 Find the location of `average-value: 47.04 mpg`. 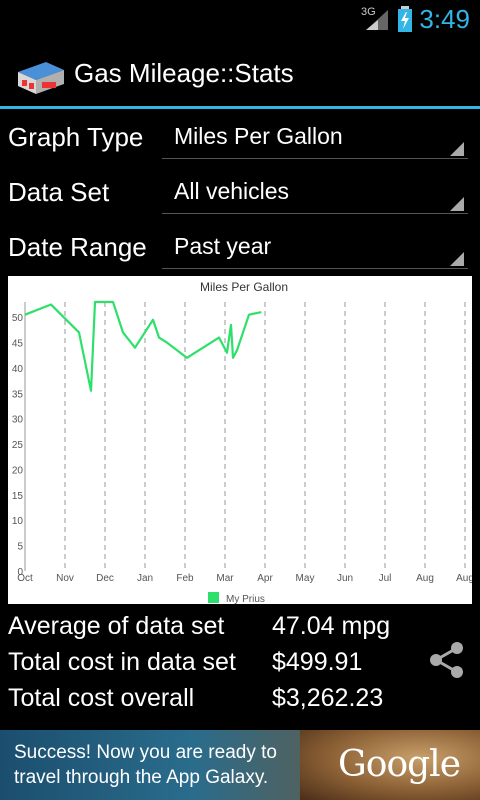

average-value: 47.04 mpg is located at coordinates (331, 626).